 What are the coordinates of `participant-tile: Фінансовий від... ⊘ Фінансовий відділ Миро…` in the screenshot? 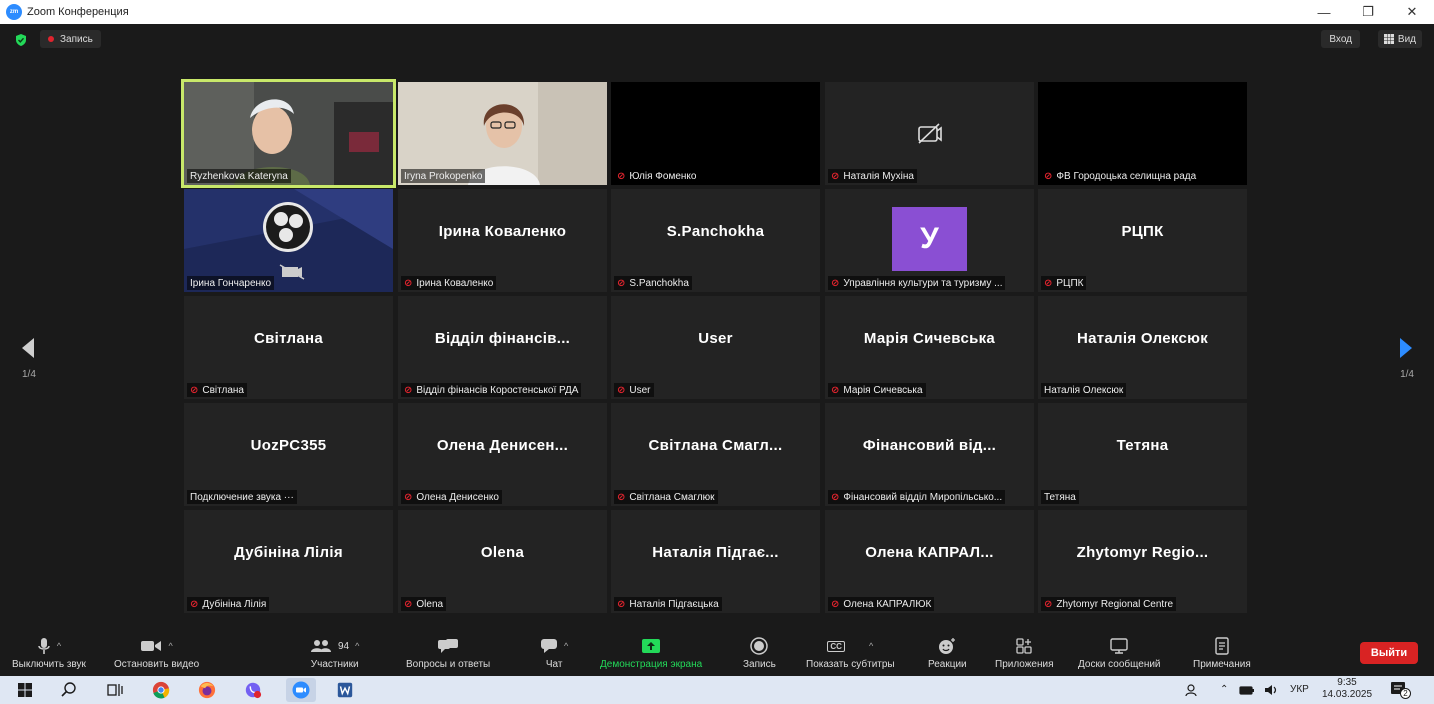 It's located at (929, 454).